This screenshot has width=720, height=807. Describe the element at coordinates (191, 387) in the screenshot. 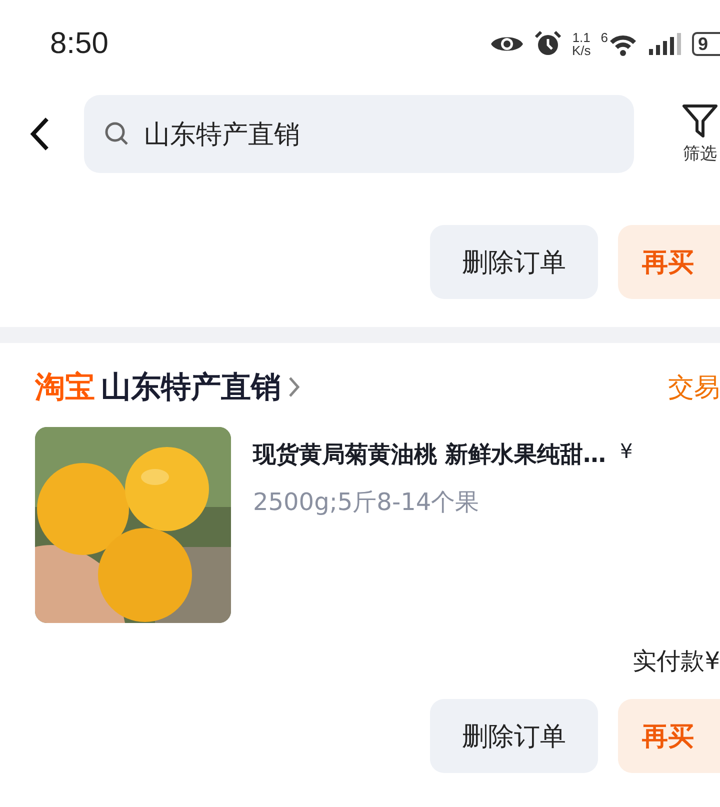

I see `shop-name: 山东特产直销` at that location.